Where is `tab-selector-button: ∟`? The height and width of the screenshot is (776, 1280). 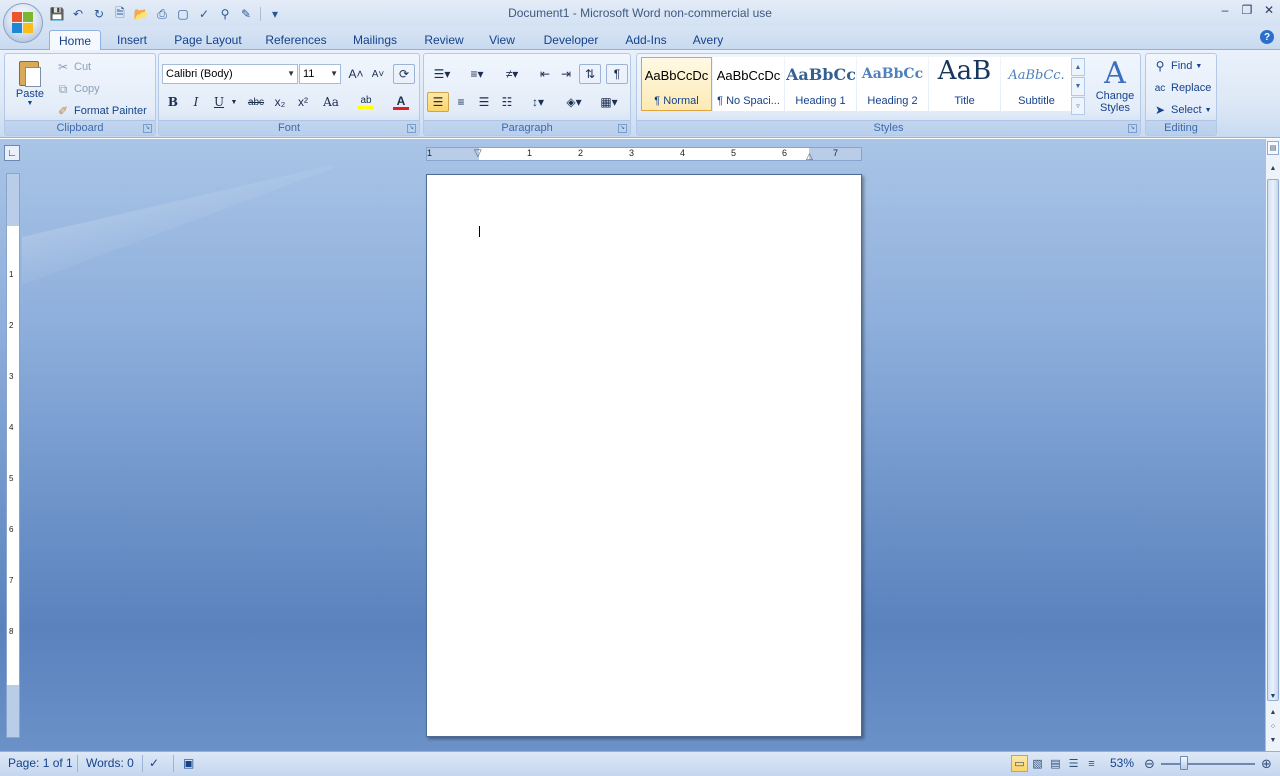
tab-selector-button: ∟ is located at coordinates (12, 153).